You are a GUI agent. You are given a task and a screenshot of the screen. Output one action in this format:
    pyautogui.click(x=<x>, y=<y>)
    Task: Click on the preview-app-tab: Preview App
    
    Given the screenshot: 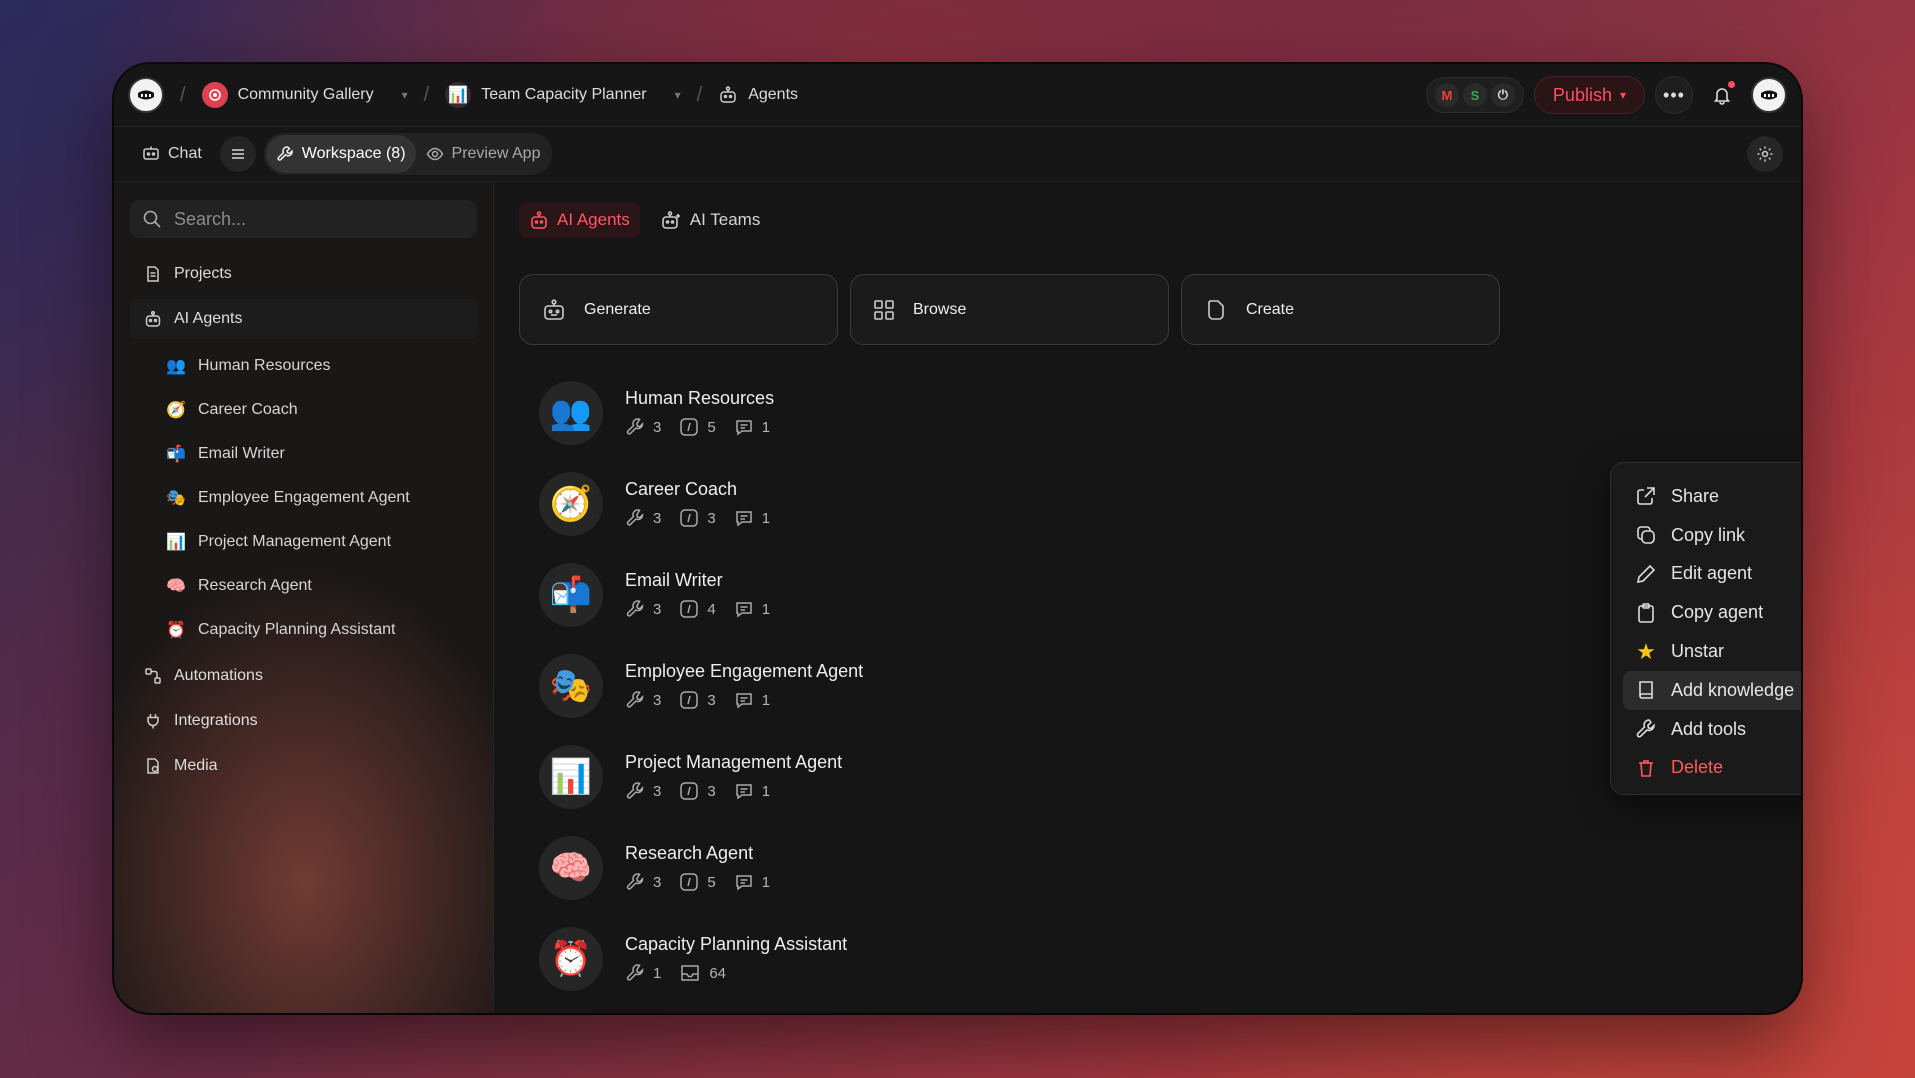 What is the action you would take?
    pyautogui.click(x=483, y=154)
    